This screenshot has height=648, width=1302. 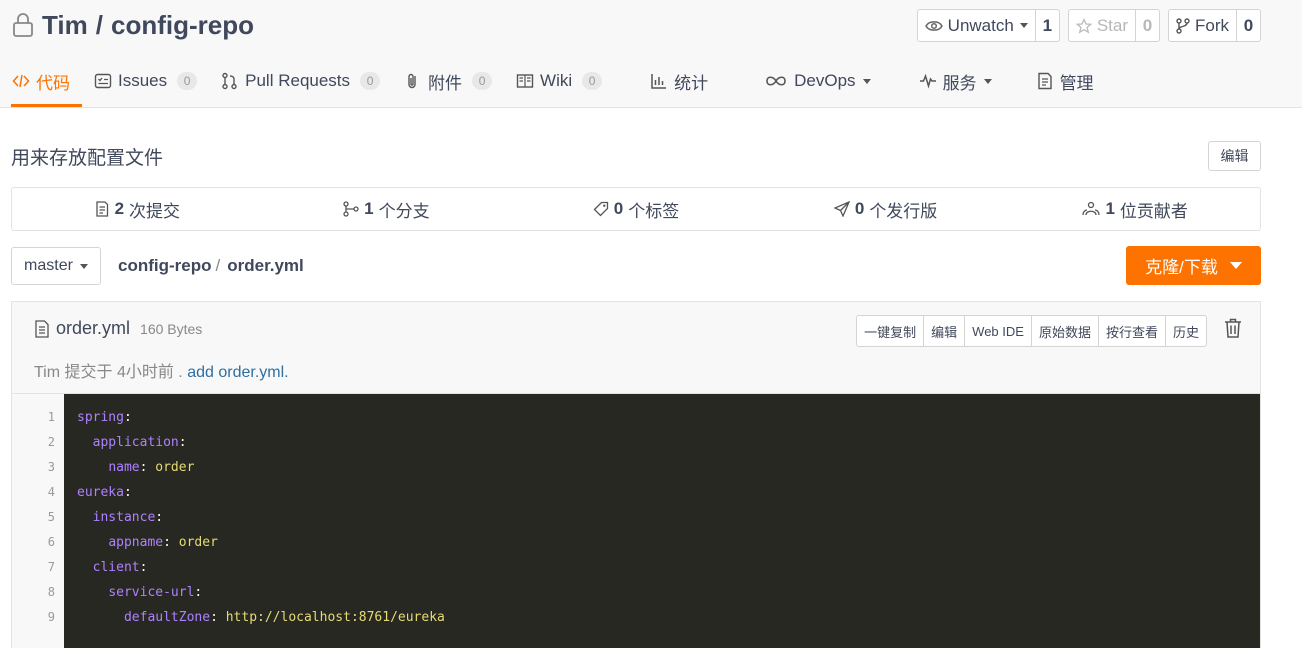 I want to click on line-number: 4, so click(x=38, y=495).